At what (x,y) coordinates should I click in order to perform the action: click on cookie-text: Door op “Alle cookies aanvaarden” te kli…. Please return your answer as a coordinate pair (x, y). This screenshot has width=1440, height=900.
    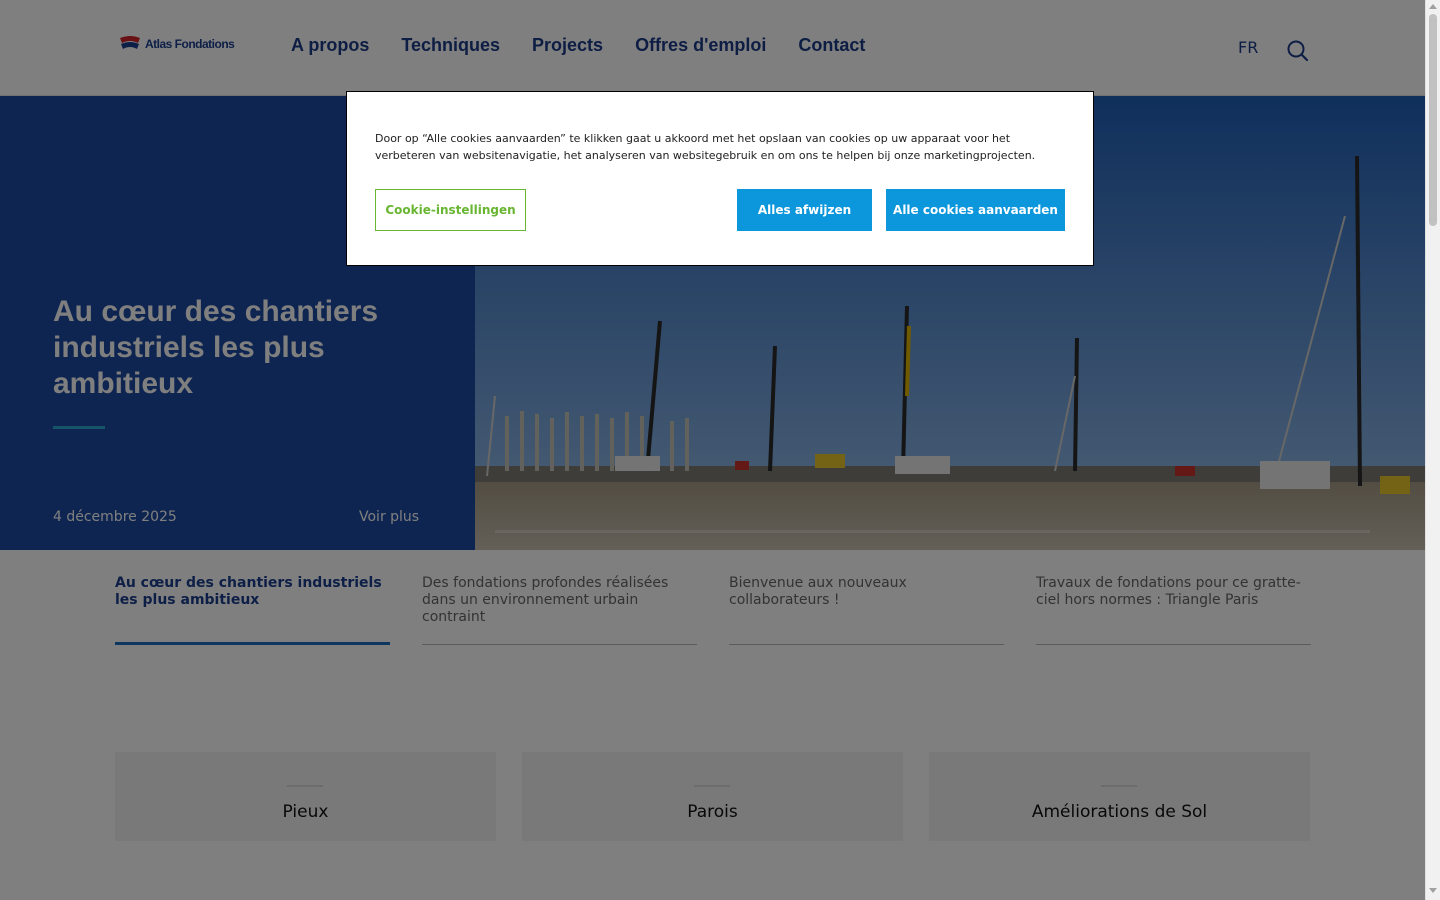
    Looking at the image, I should click on (705, 147).